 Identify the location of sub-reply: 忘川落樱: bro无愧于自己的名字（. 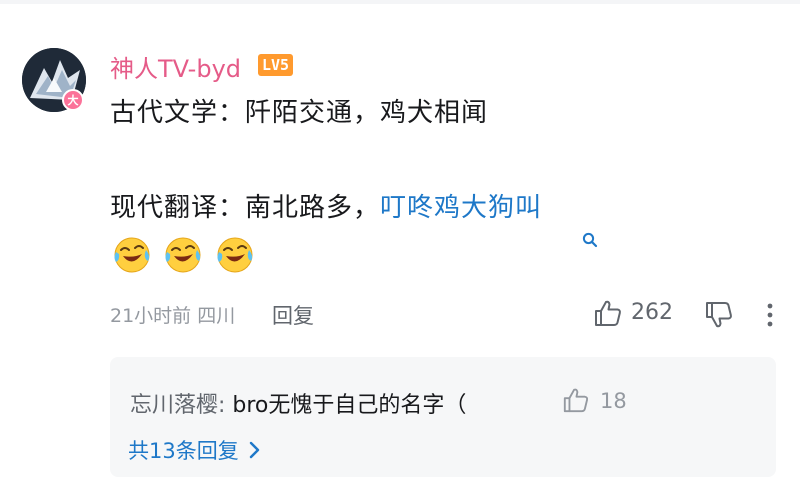
(298, 403).